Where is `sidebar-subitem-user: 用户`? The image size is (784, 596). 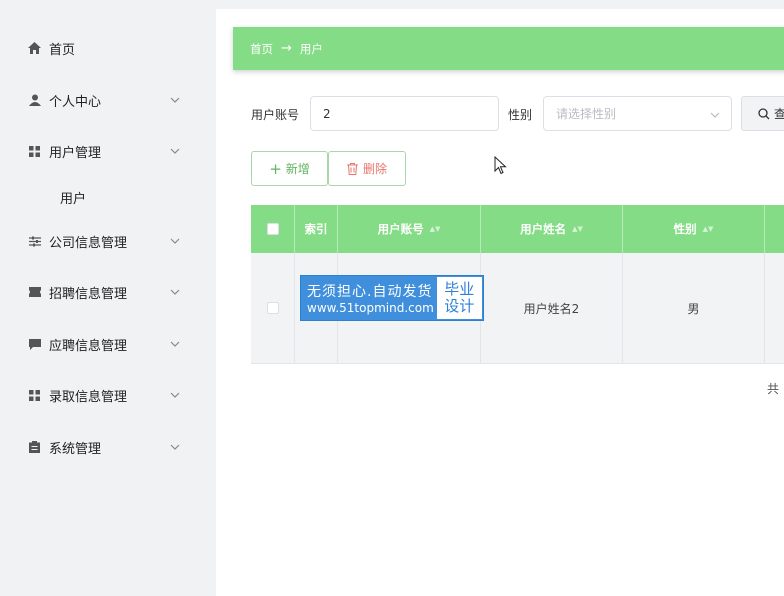 sidebar-subitem-user: 用户 is located at coordinates (73, 197).